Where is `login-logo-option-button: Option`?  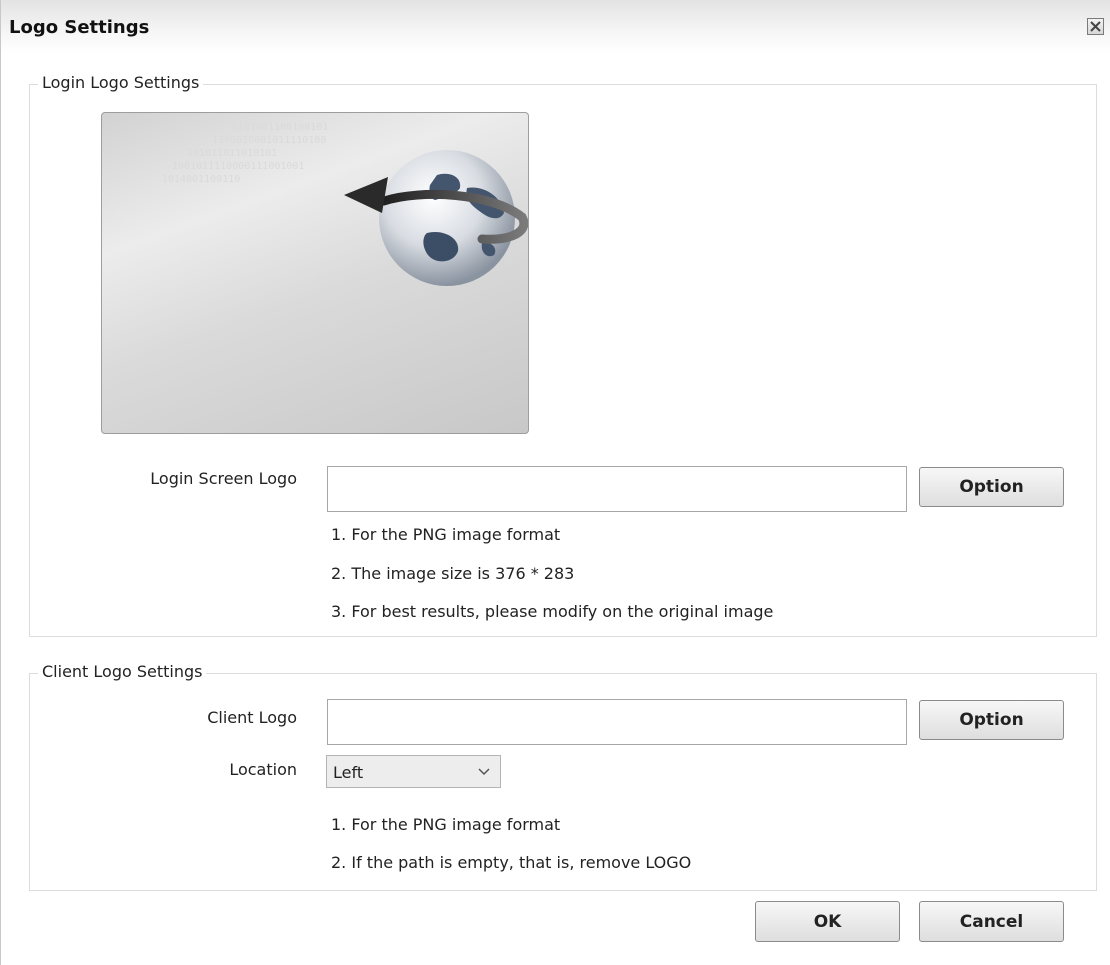
login-logo-option-button: Option is located at coordinates (991, 487).